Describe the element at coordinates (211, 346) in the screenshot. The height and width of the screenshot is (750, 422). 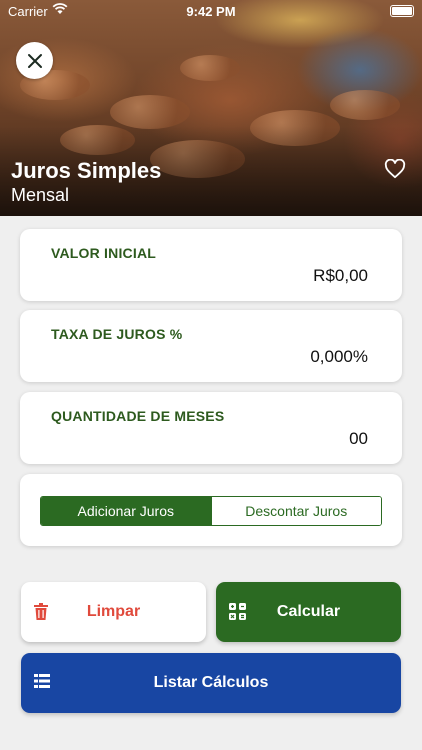
I see `interest-rate-field: TAXA DE JUROS % 0,000%` at that location.